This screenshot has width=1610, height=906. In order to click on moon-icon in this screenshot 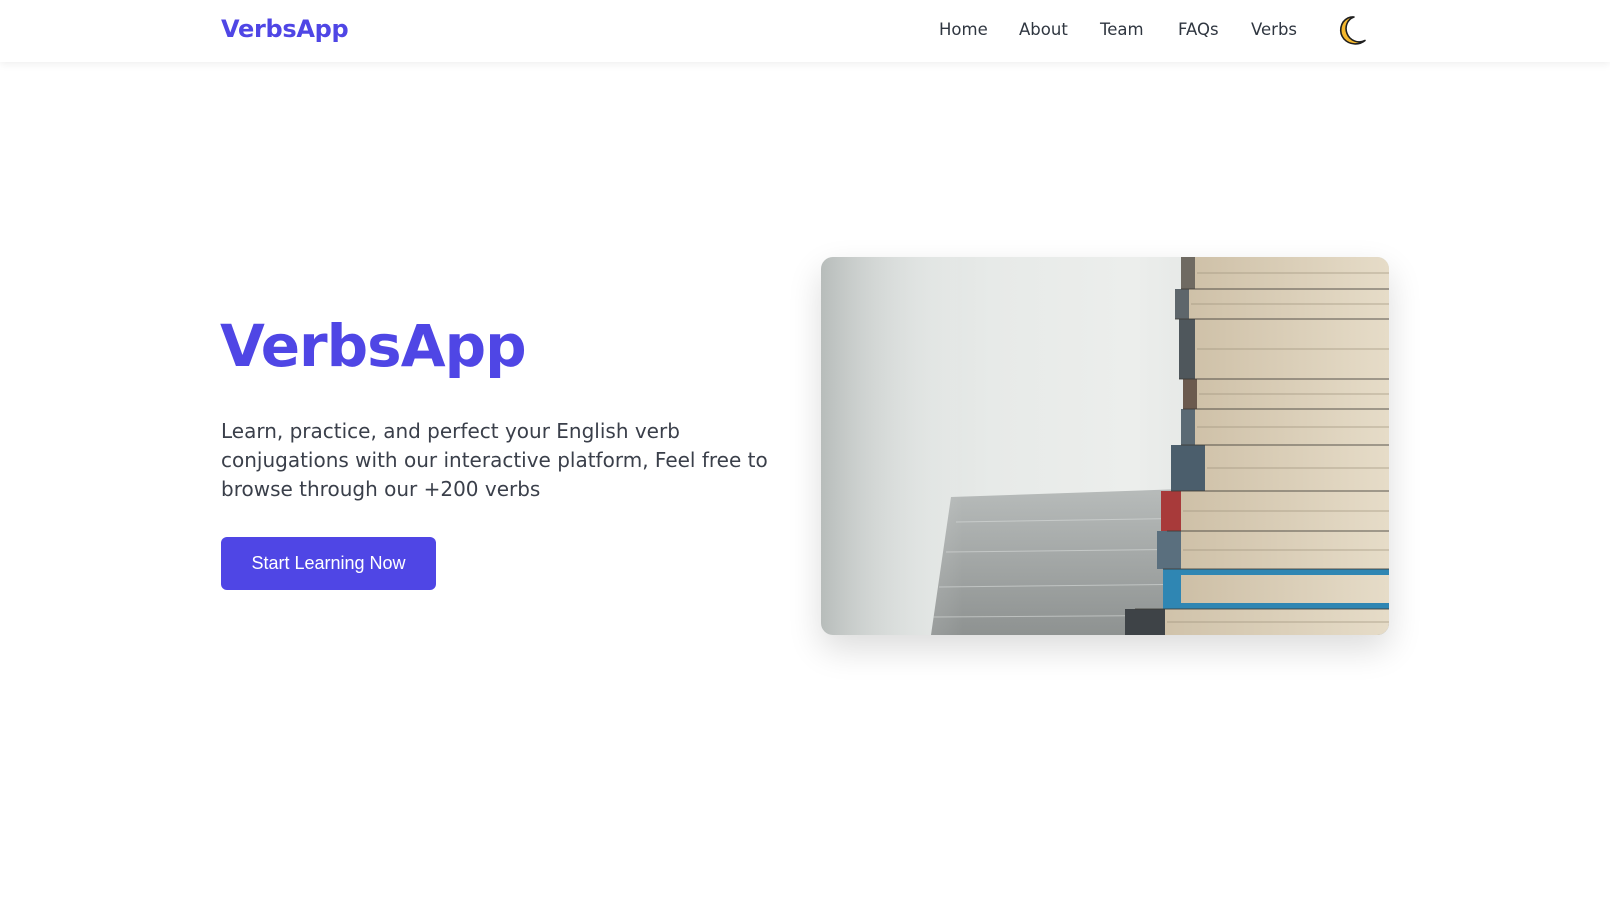, I will do `click(1352, 30)`.